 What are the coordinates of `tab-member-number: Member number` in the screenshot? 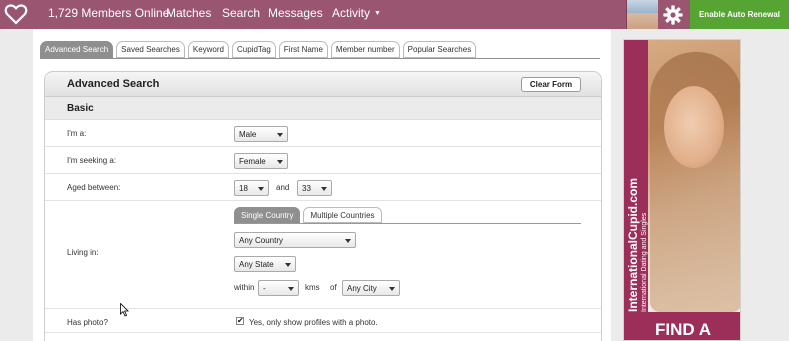 It's located at (365, 49).